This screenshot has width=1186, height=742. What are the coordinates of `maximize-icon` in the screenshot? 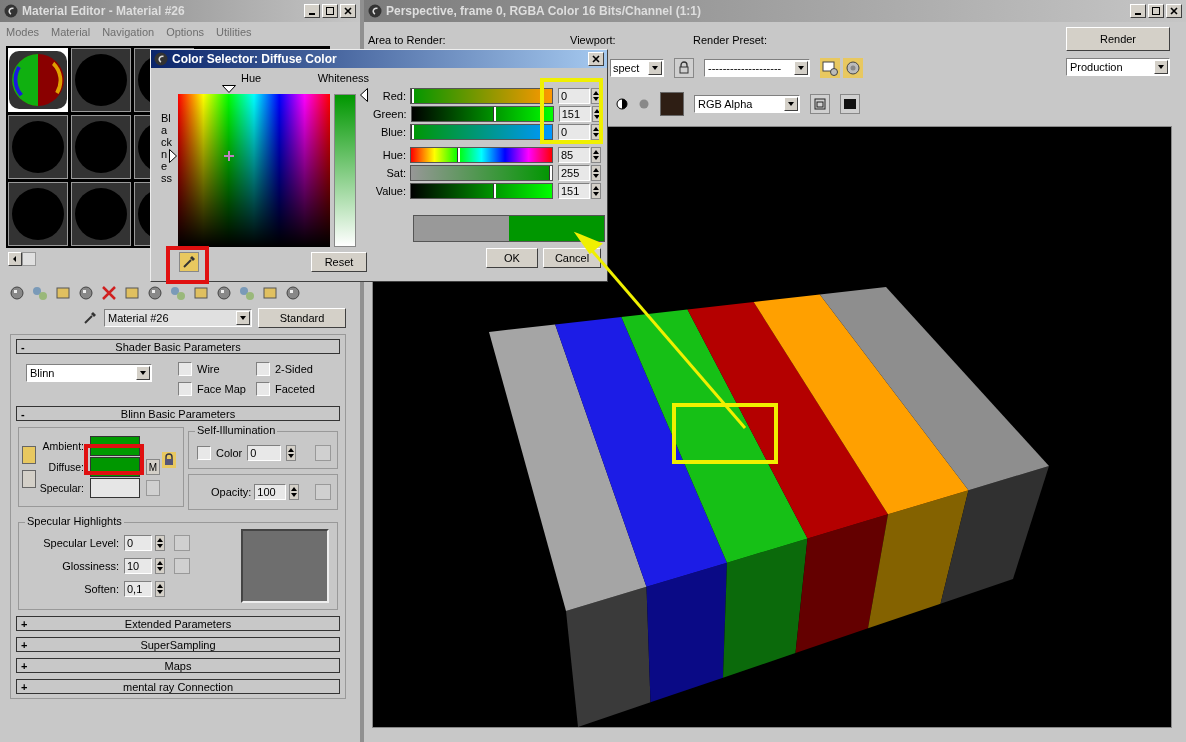 It's located at (1156, 11).